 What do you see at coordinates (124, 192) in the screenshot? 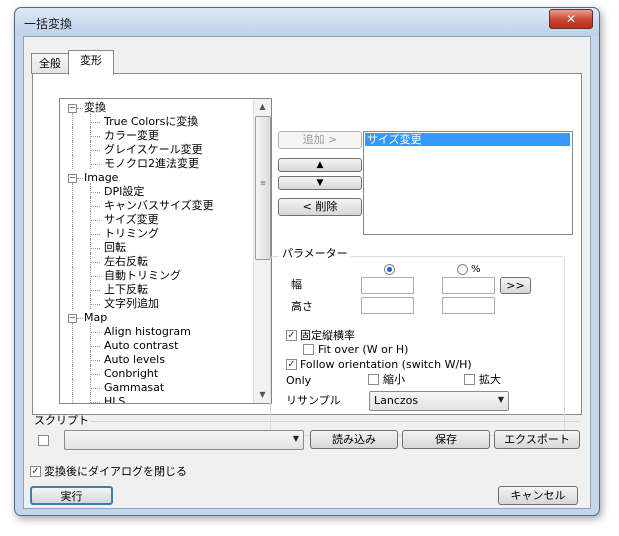
I see `tree-item: DPI設定` at bounding box center [124, 192].